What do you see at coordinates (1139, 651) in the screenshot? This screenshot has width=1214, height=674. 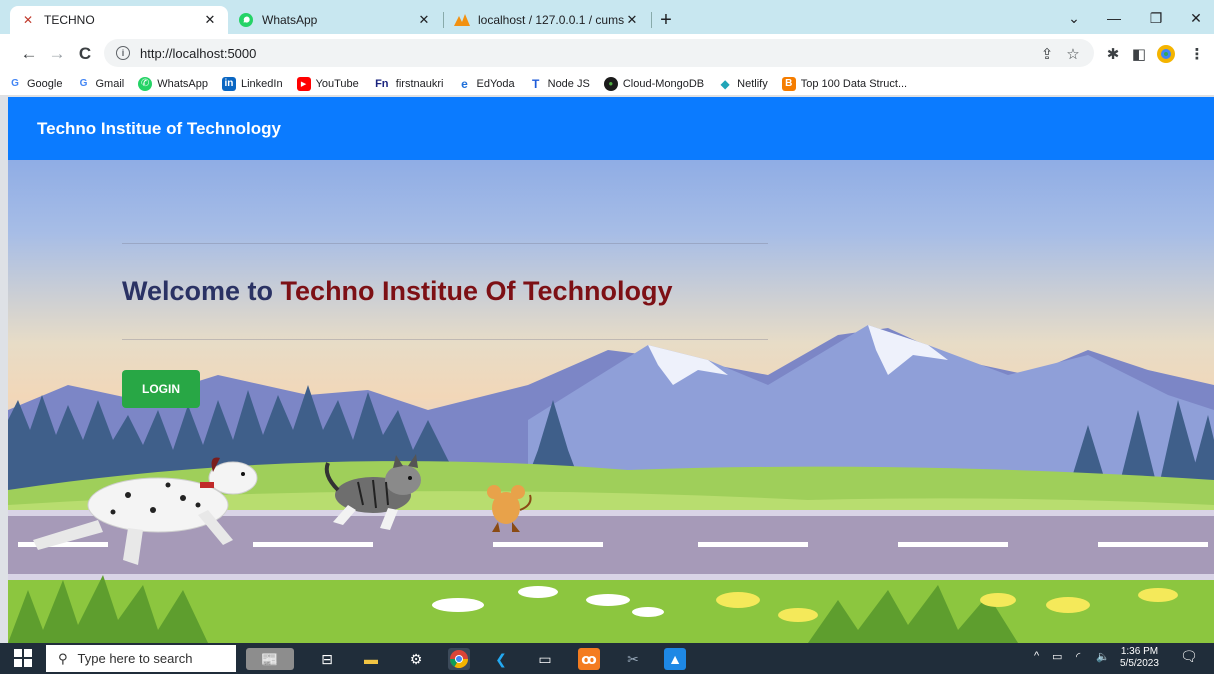 I see `clock-time: 1:36 PM` at bounding box center [1139, 651].